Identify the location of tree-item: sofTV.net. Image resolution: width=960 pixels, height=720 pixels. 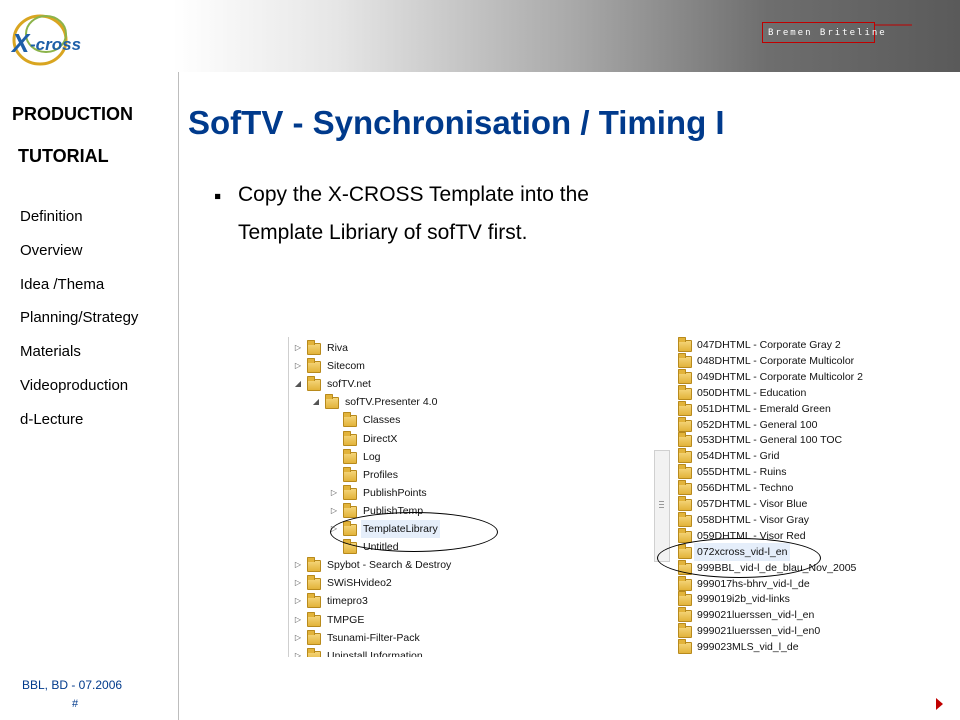
(349, 384).